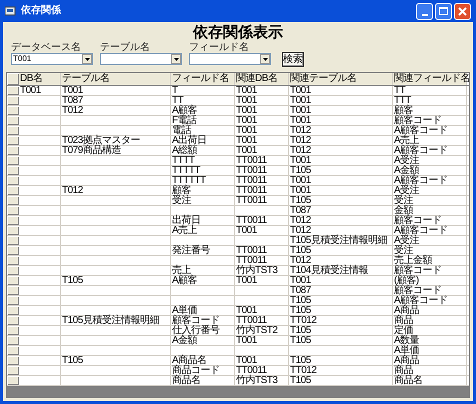  I want to click on table-cell: TT, so click(430, 90).